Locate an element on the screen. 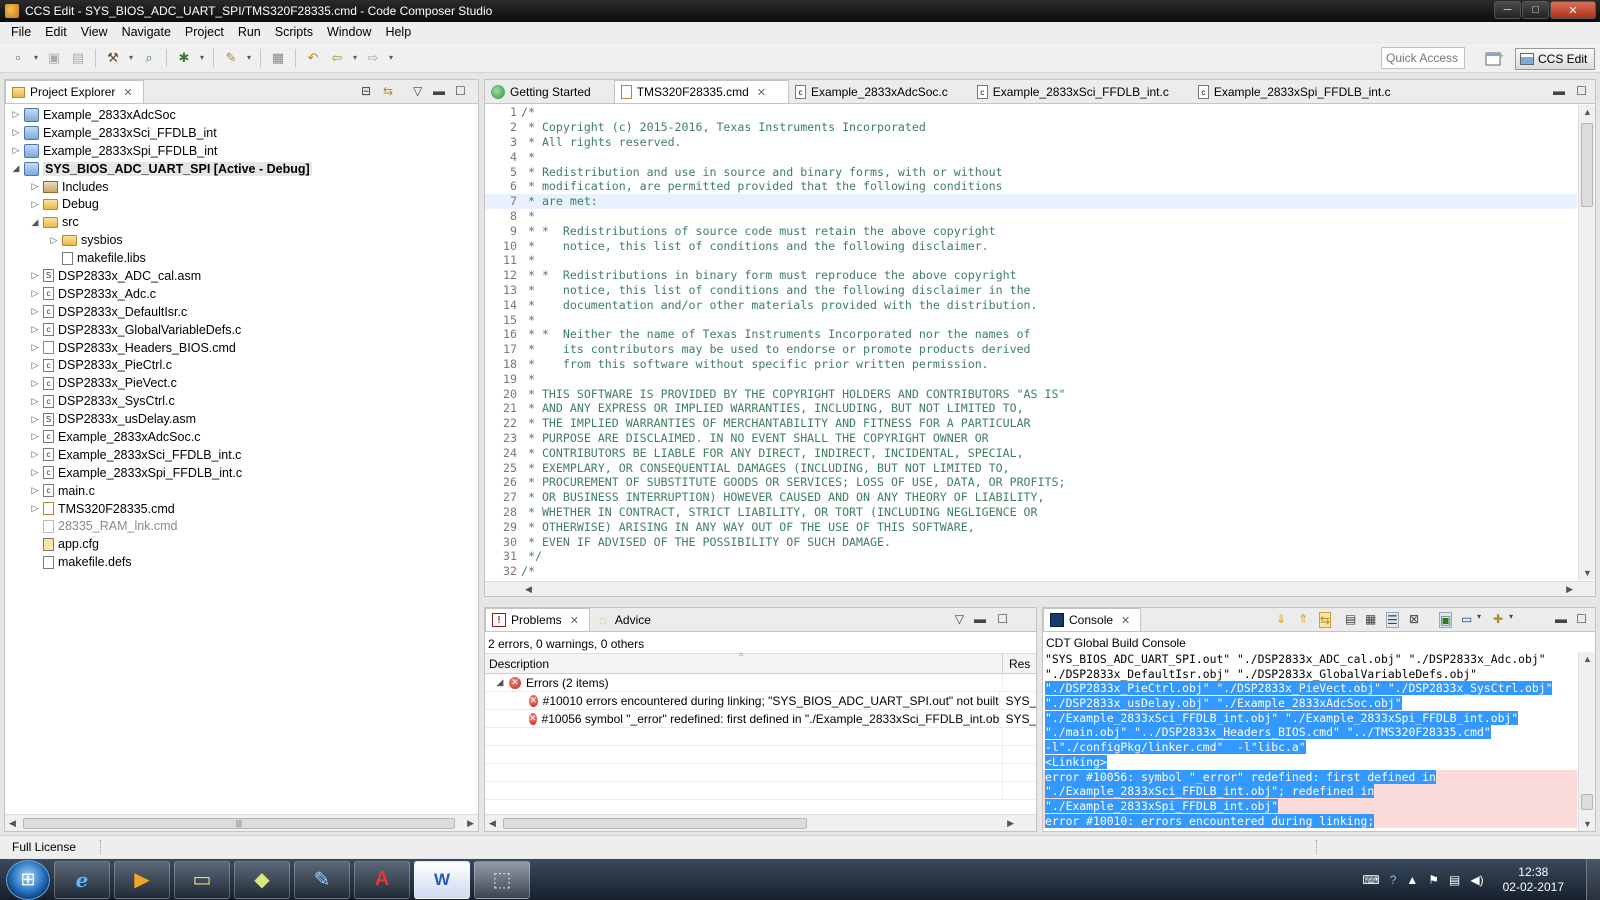 This screenshot has width=1600, height=900. debug-bug-icon: ✱ is located at coordinates (184, 58).